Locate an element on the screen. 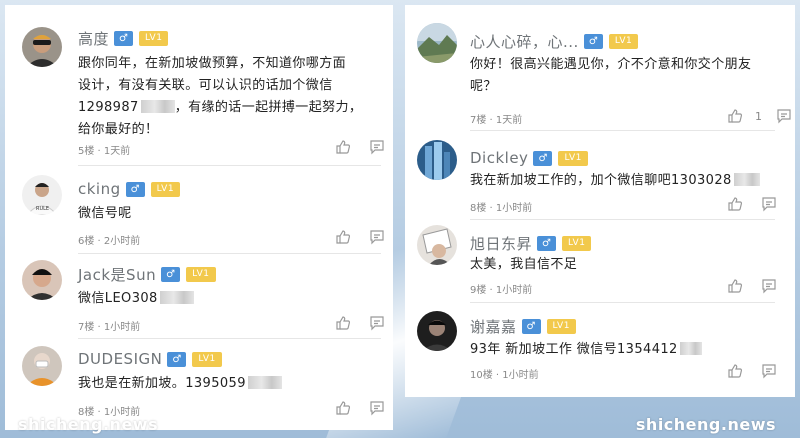 This screenshot has height=438, width=800. comment-text: 你好！很高兴能遇见你，介不介意和你交个朋友 呢？ is located at coordinates (611, 75).